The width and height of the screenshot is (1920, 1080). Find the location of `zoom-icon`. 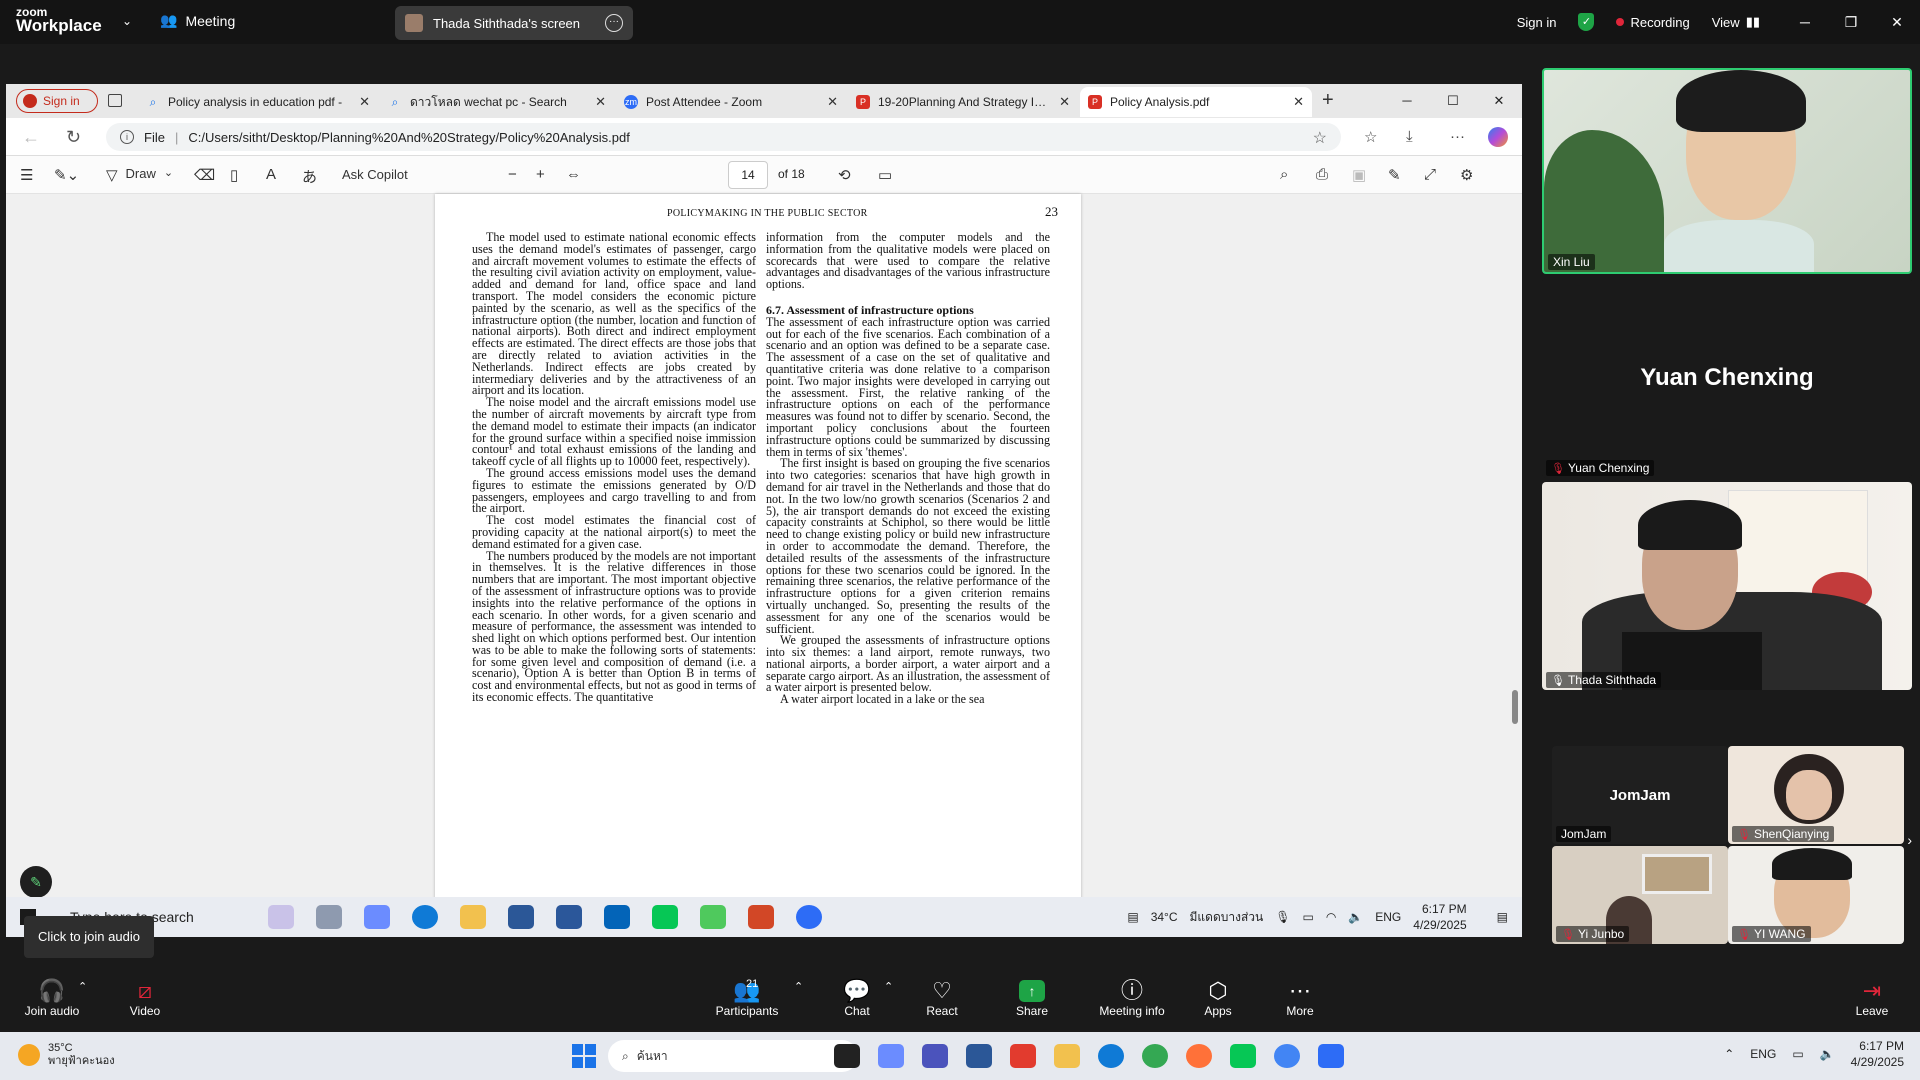

zoom-icon is located at coordinates (1331, 1056).